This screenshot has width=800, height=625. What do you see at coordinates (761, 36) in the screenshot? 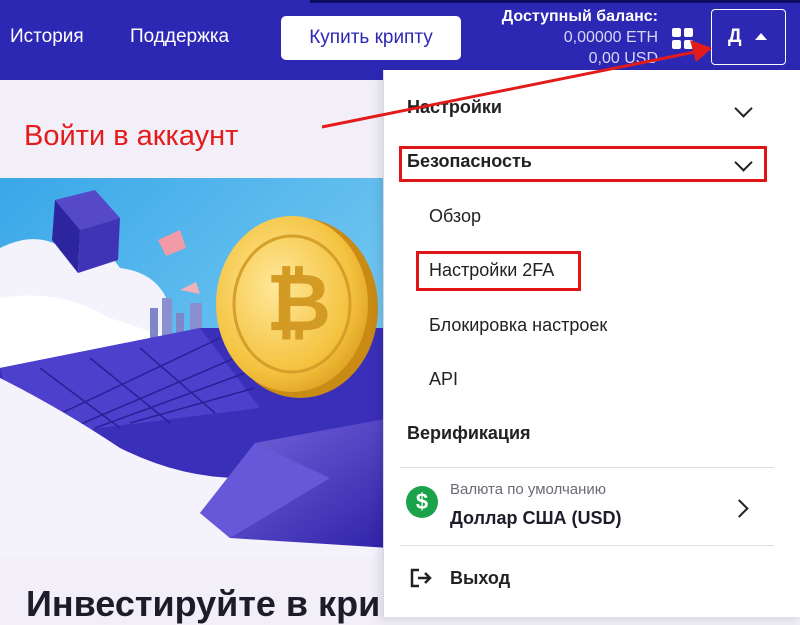
I see `caret-up-icon` at bounding box center [761, 36].